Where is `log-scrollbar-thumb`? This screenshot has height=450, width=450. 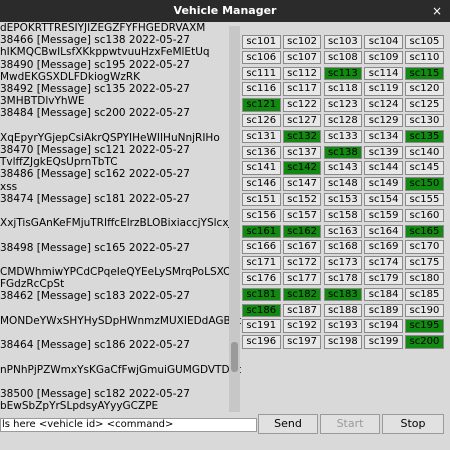 log-scrollbar-thumb is located at coordinates (234, 357).